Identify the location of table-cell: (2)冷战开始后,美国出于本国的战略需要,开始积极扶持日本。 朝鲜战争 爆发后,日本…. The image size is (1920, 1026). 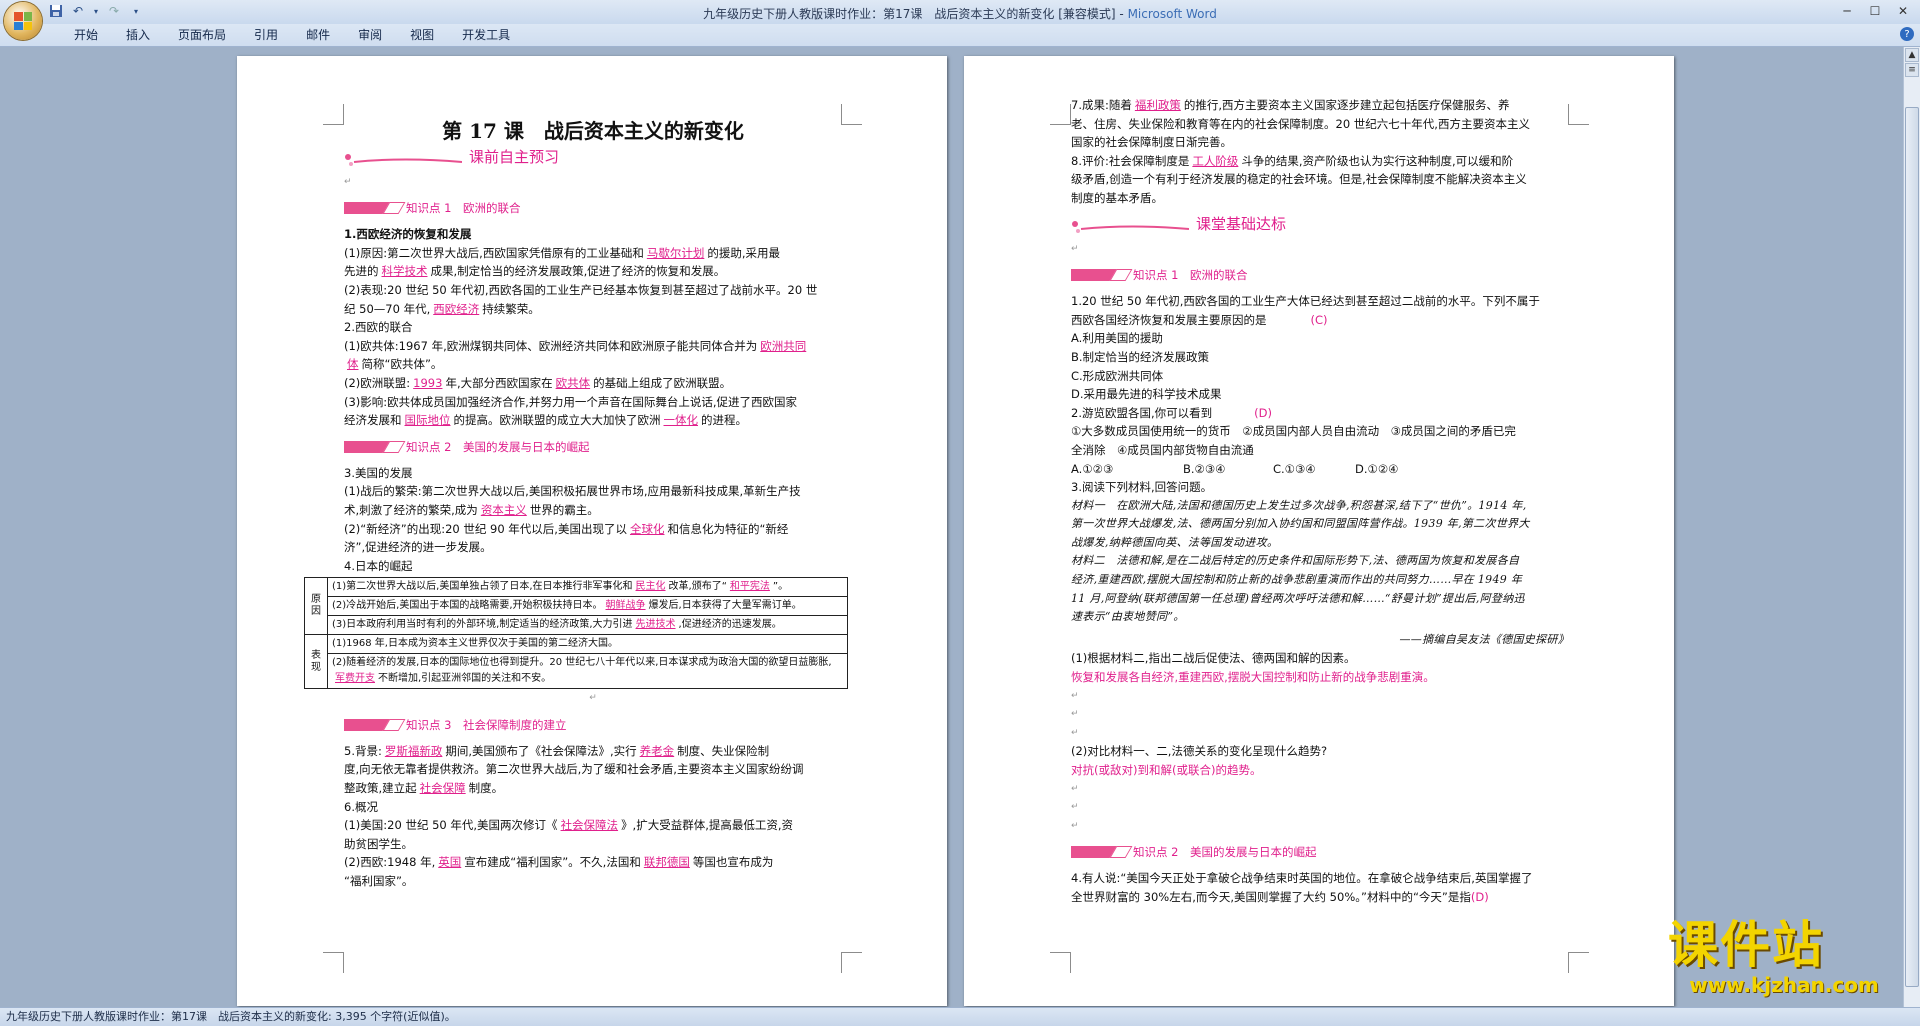
(587, 606).